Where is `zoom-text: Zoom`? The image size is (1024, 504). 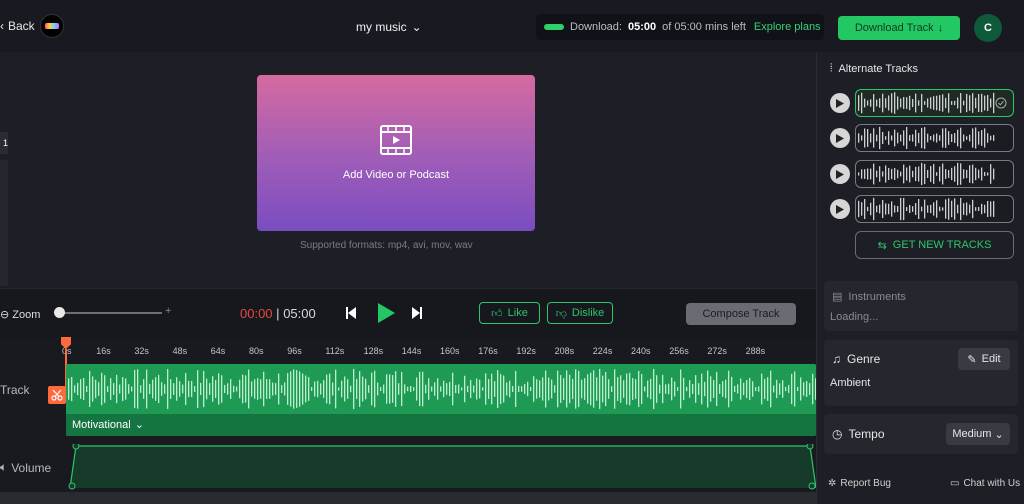
zoom-text: Zoom is located at coordinates (26, 315).